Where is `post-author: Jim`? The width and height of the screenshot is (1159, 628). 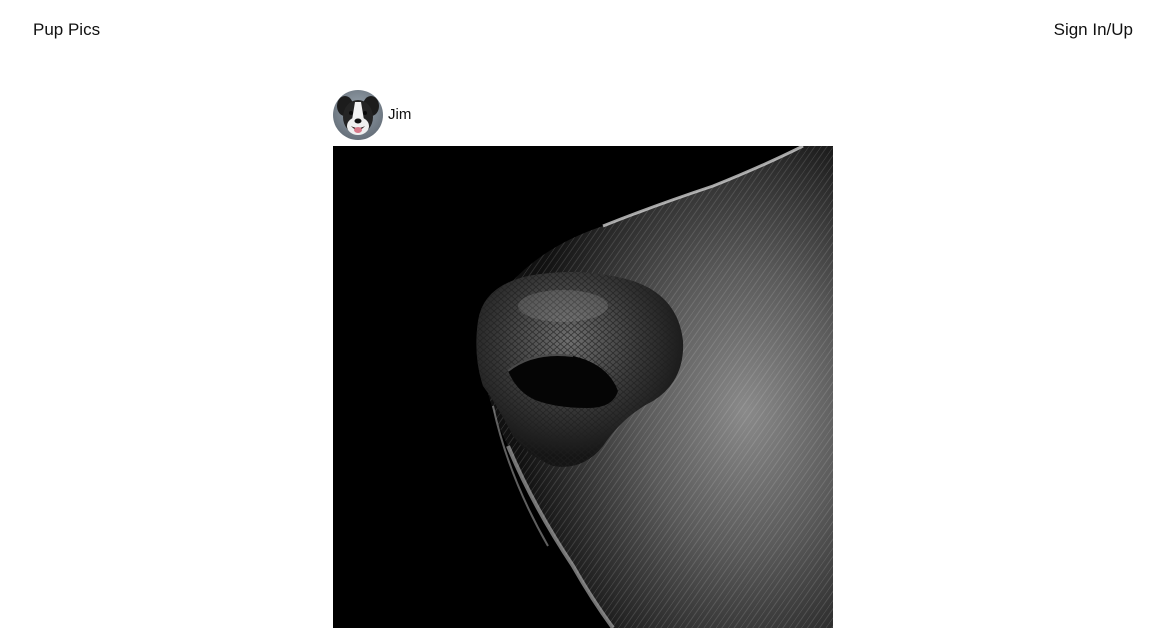 post-author: Jim is located at coordinates (583, 115).